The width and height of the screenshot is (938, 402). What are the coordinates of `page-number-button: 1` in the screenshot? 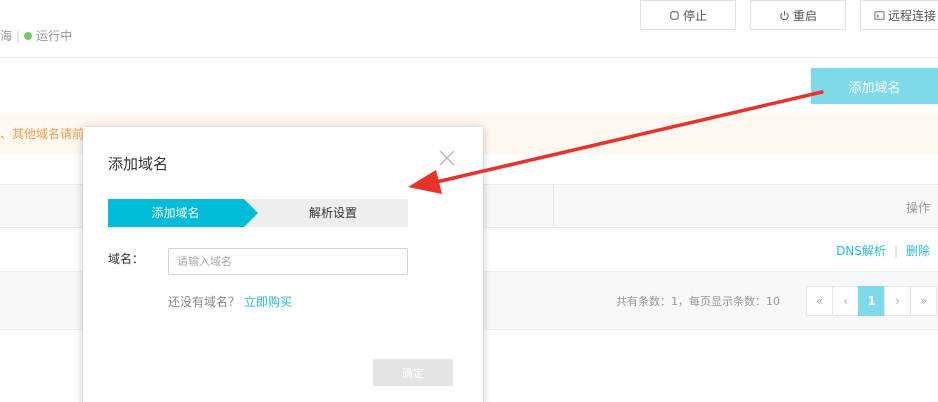 It's located at (871, 301).